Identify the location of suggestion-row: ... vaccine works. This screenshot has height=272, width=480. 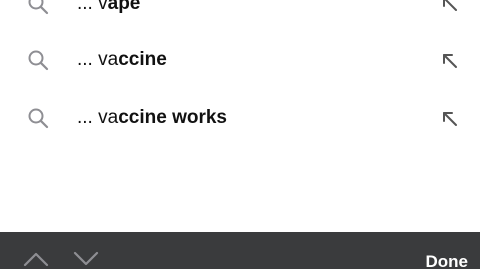
(240, 122).